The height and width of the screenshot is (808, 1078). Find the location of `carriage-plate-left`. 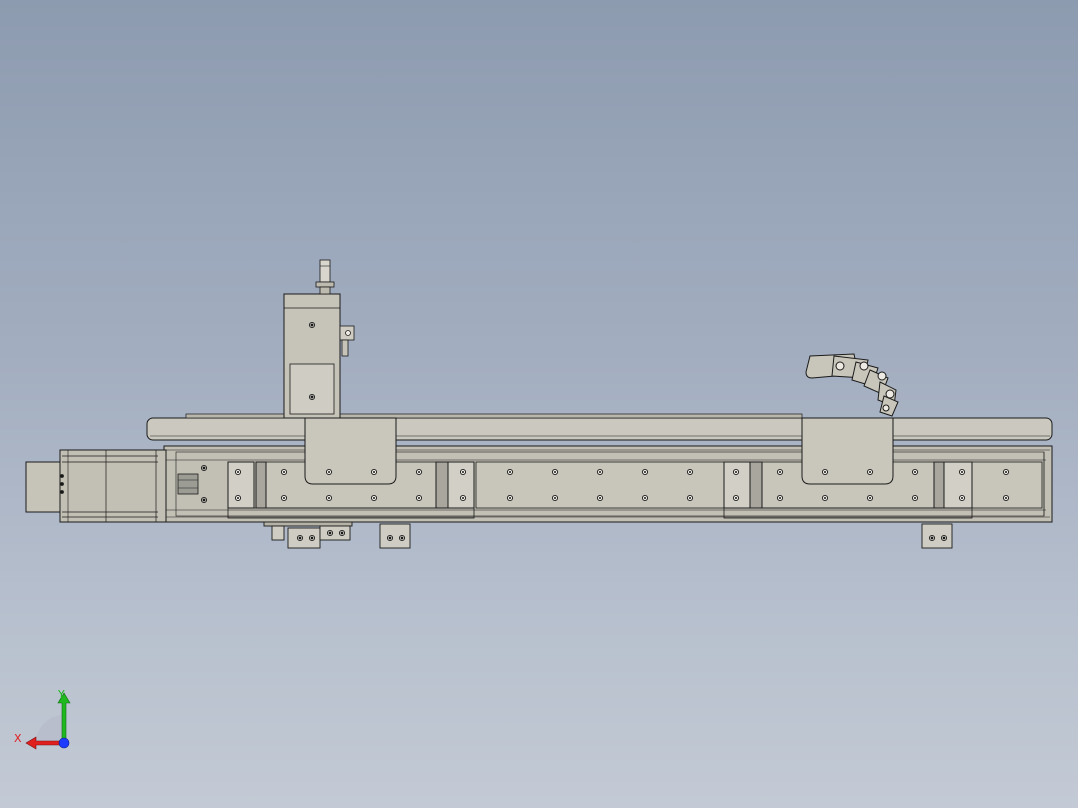

carriage-plate-left is located at coordinates (350, 451).